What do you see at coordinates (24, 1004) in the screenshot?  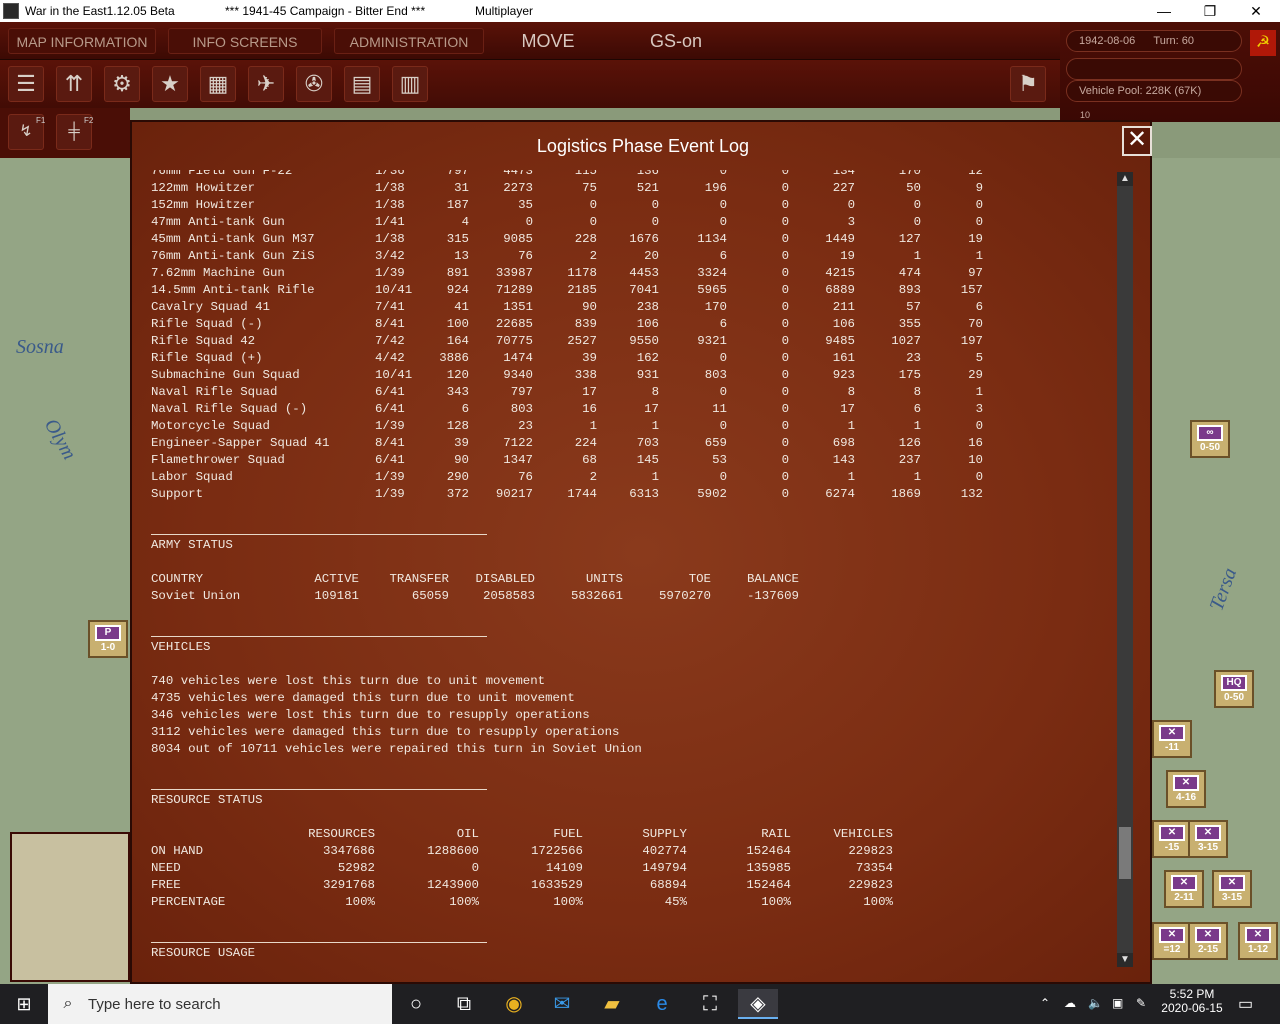 I see `windows-start-icon: ⊞` at bounding box center [24, 1004].